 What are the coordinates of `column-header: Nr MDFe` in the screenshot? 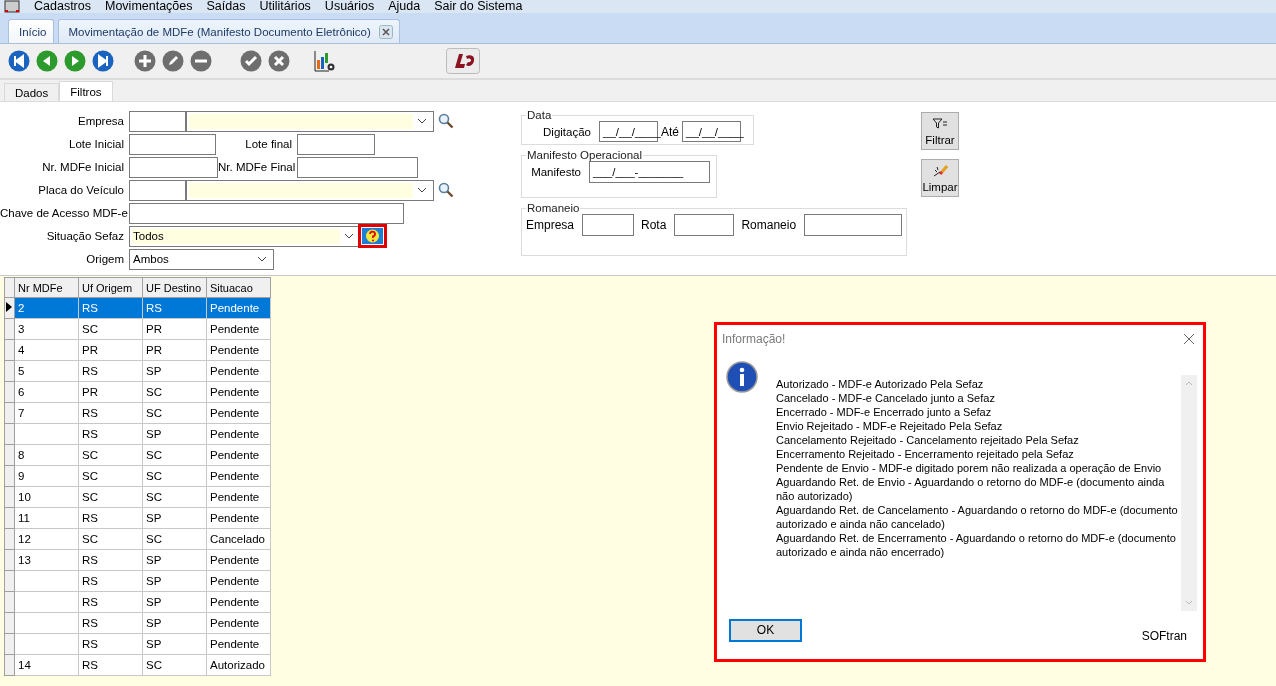 It's located at (46, 287).